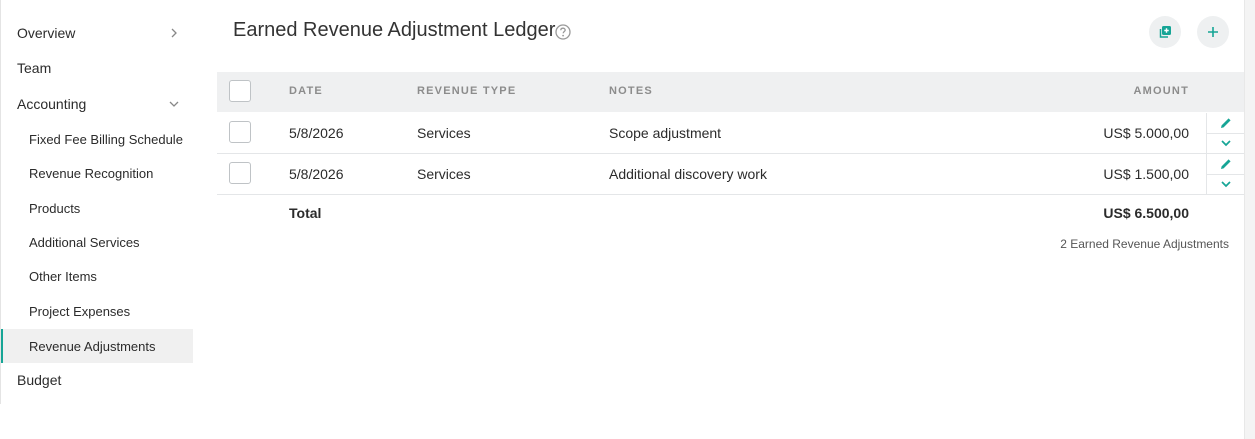  I want to click on row-amount: US$ 1.500,00, so click(1146, 174).